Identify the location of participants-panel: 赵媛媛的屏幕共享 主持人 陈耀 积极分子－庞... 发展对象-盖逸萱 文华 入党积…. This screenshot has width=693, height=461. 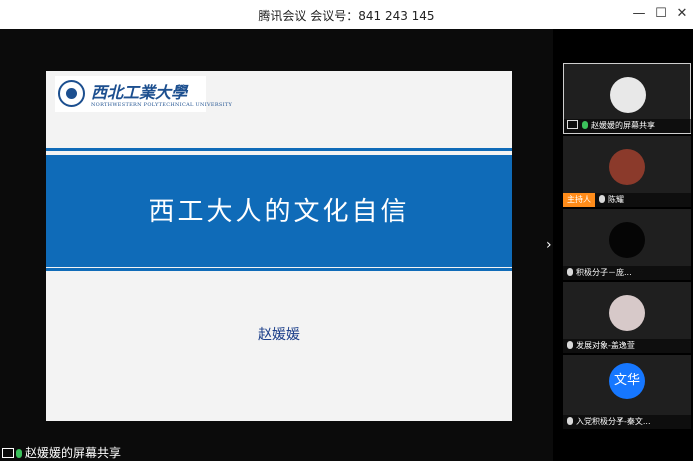
(627, 246).